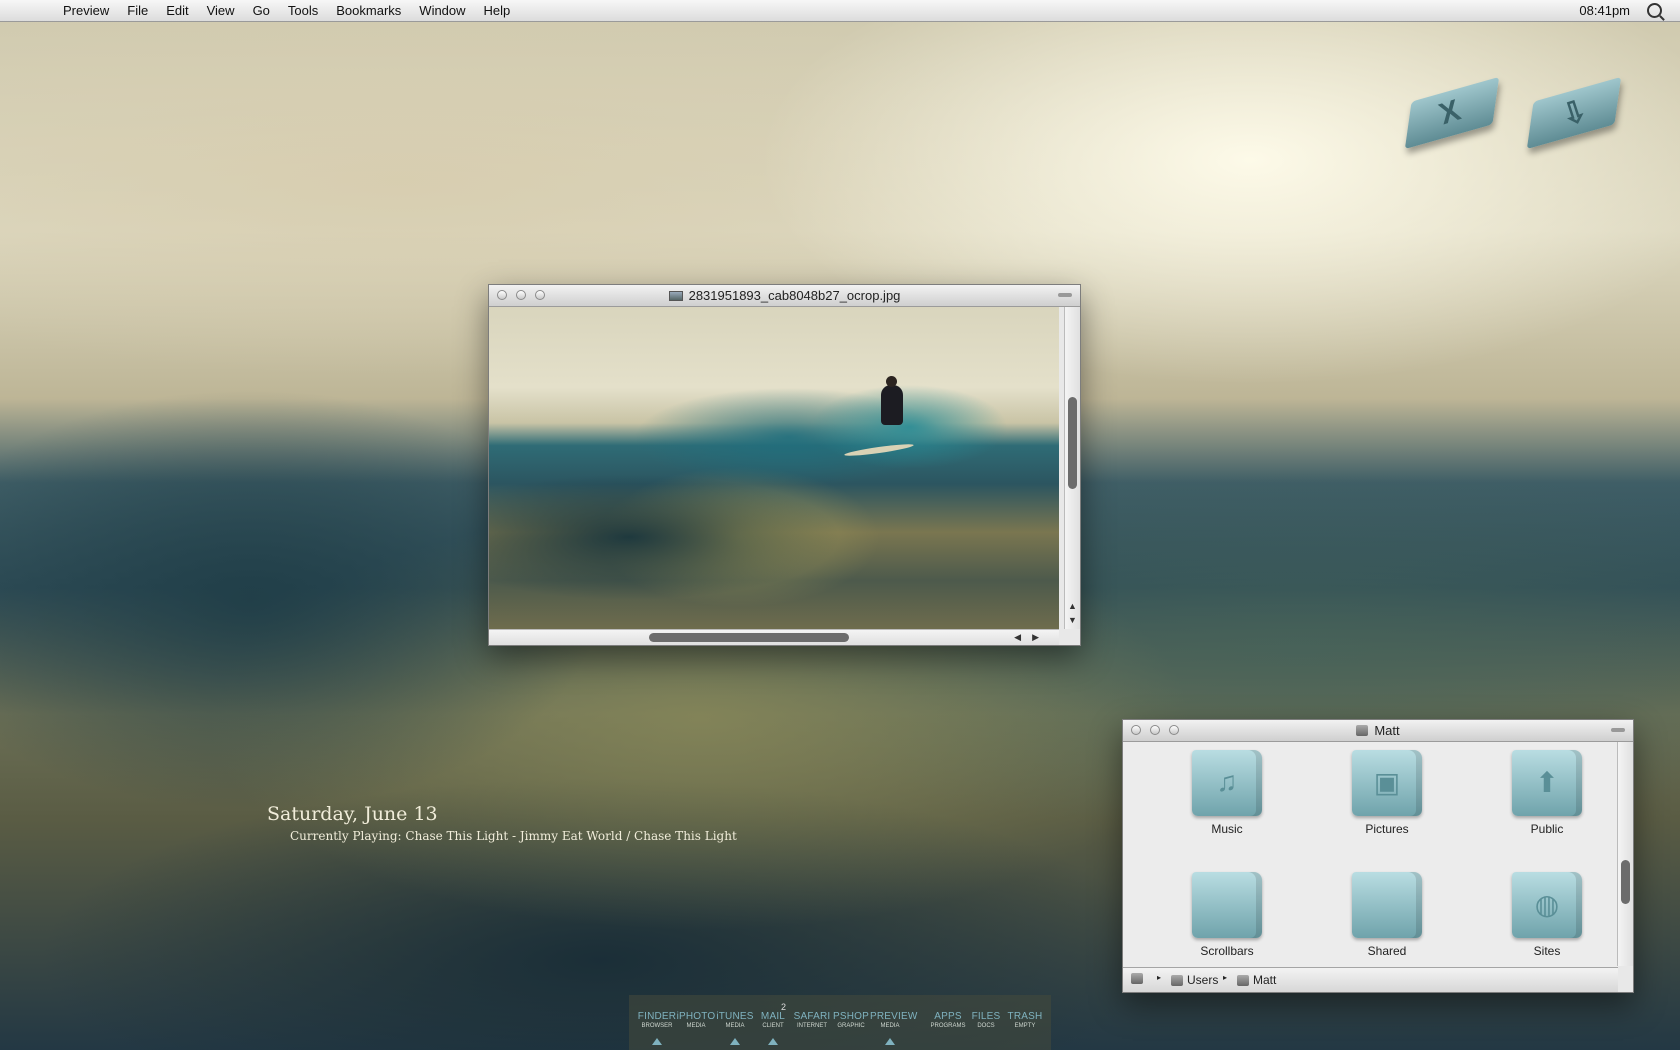 Image resolution: width=1680 pixels, height=1050 pixels. Describe the element at coordinates (497, 10) in the screenshot. I see `menu-help: Help` at that location.